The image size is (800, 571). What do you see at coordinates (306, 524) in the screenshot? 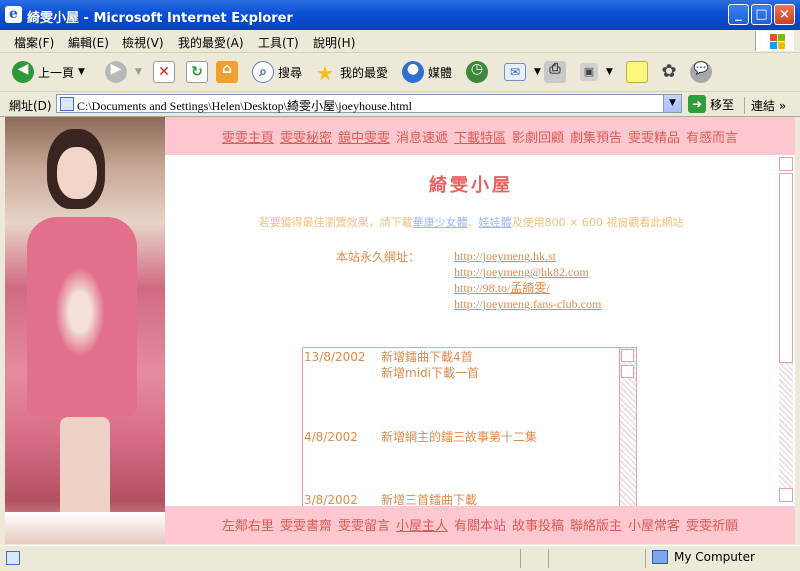
I see `nav-study: 雯雯書齋` at bounding box center [306, 524].